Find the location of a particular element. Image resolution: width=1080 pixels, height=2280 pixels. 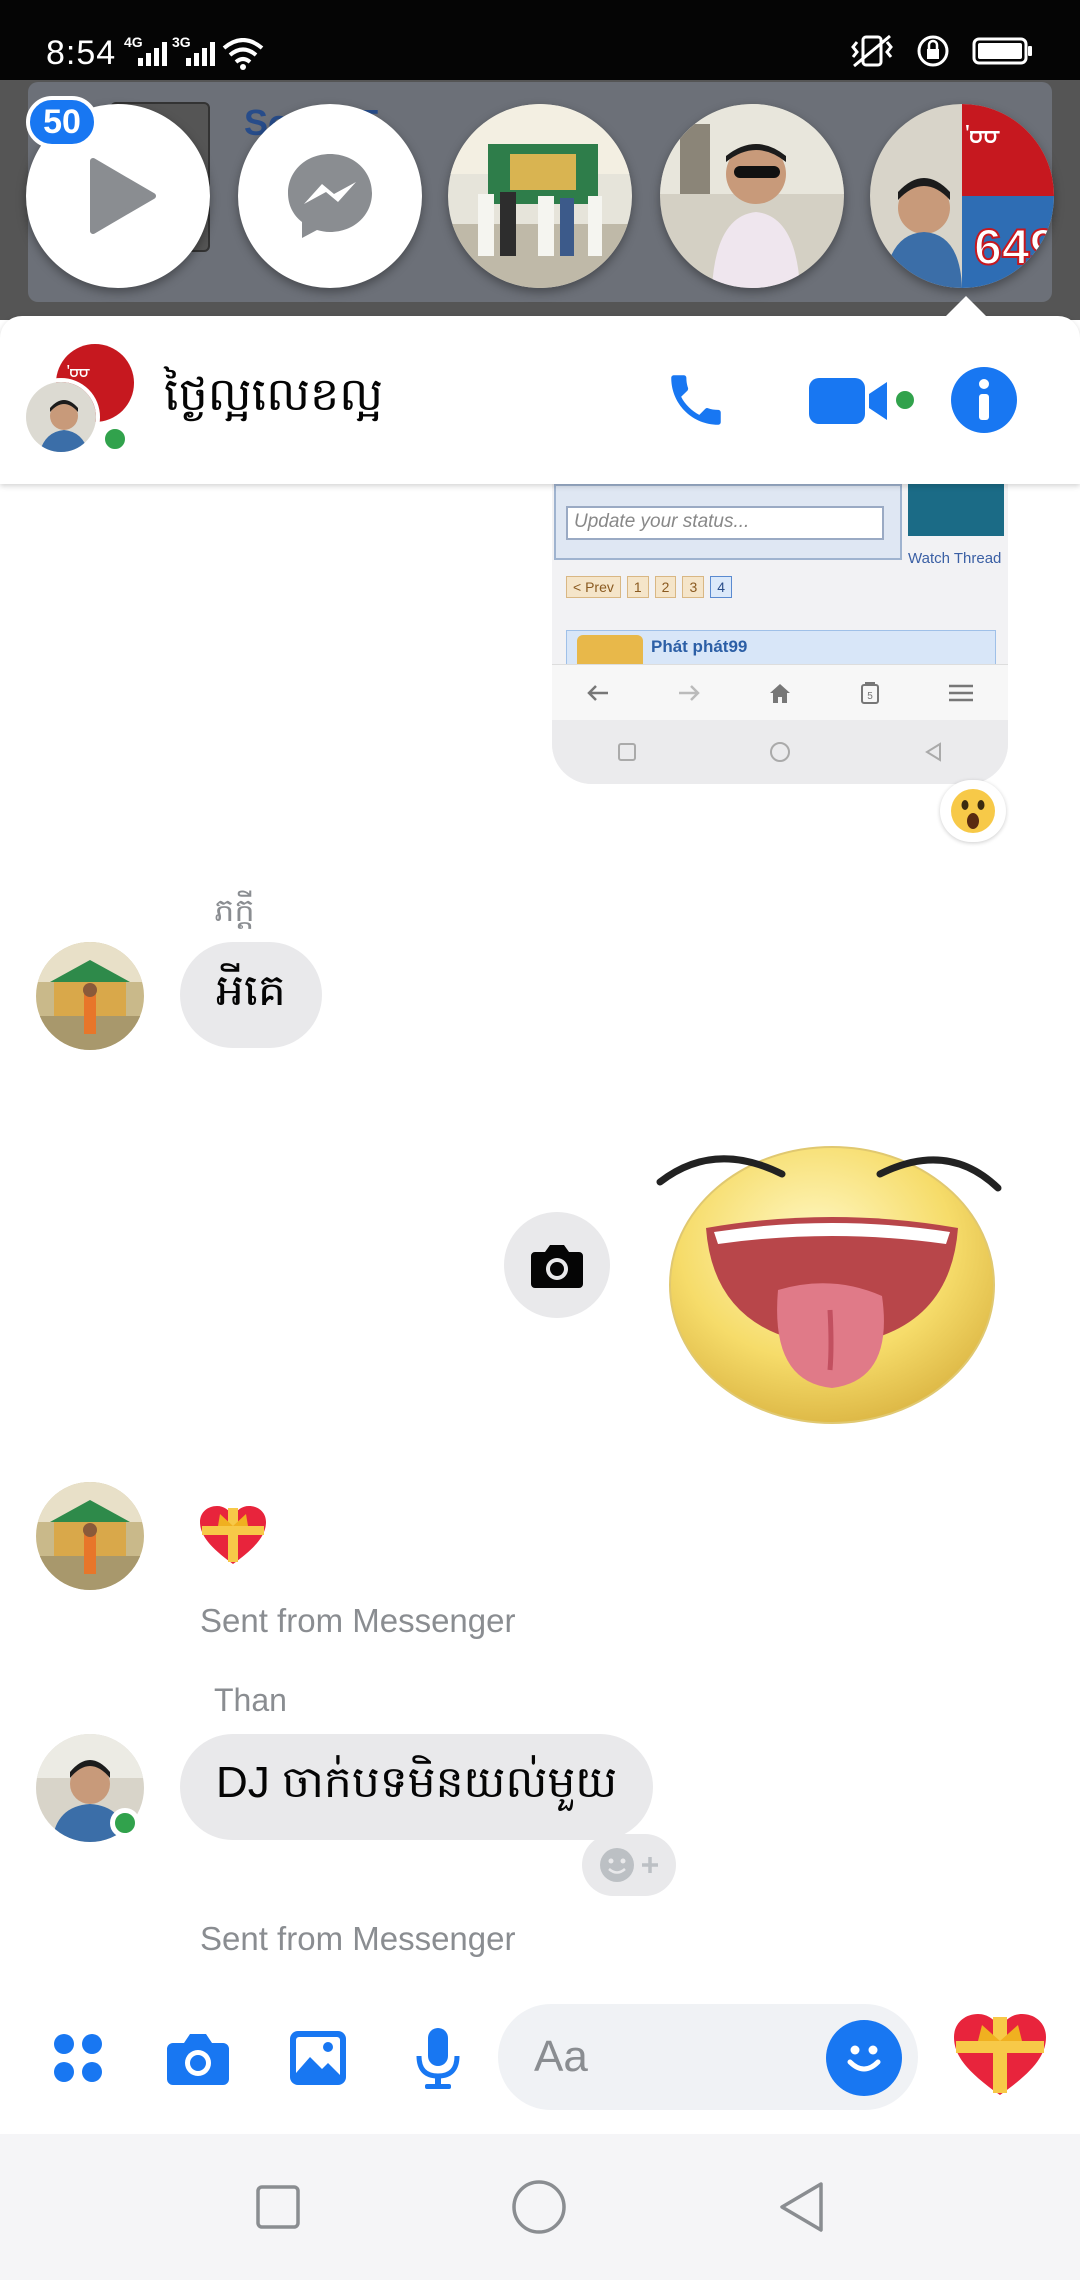

gift-heart-icon is located at coordinates (1000, 2054).